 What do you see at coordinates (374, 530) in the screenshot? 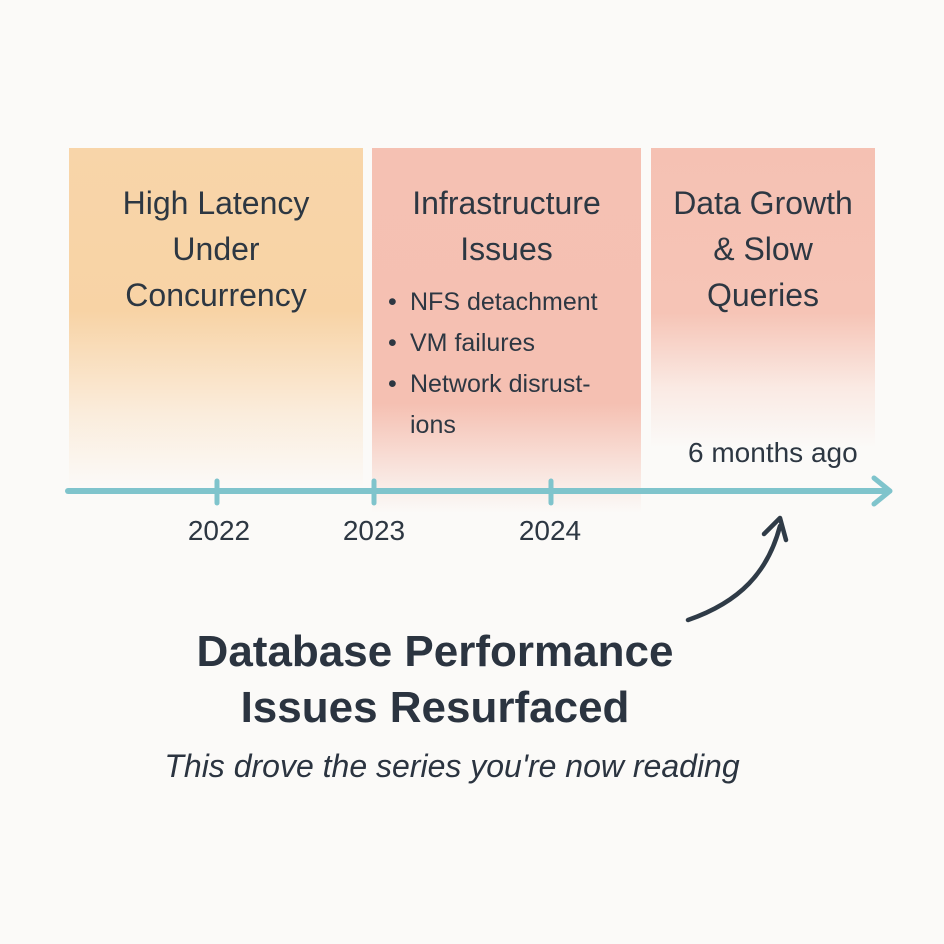
I see `year-label-2023: 2023` at bounding box center [374, 530].